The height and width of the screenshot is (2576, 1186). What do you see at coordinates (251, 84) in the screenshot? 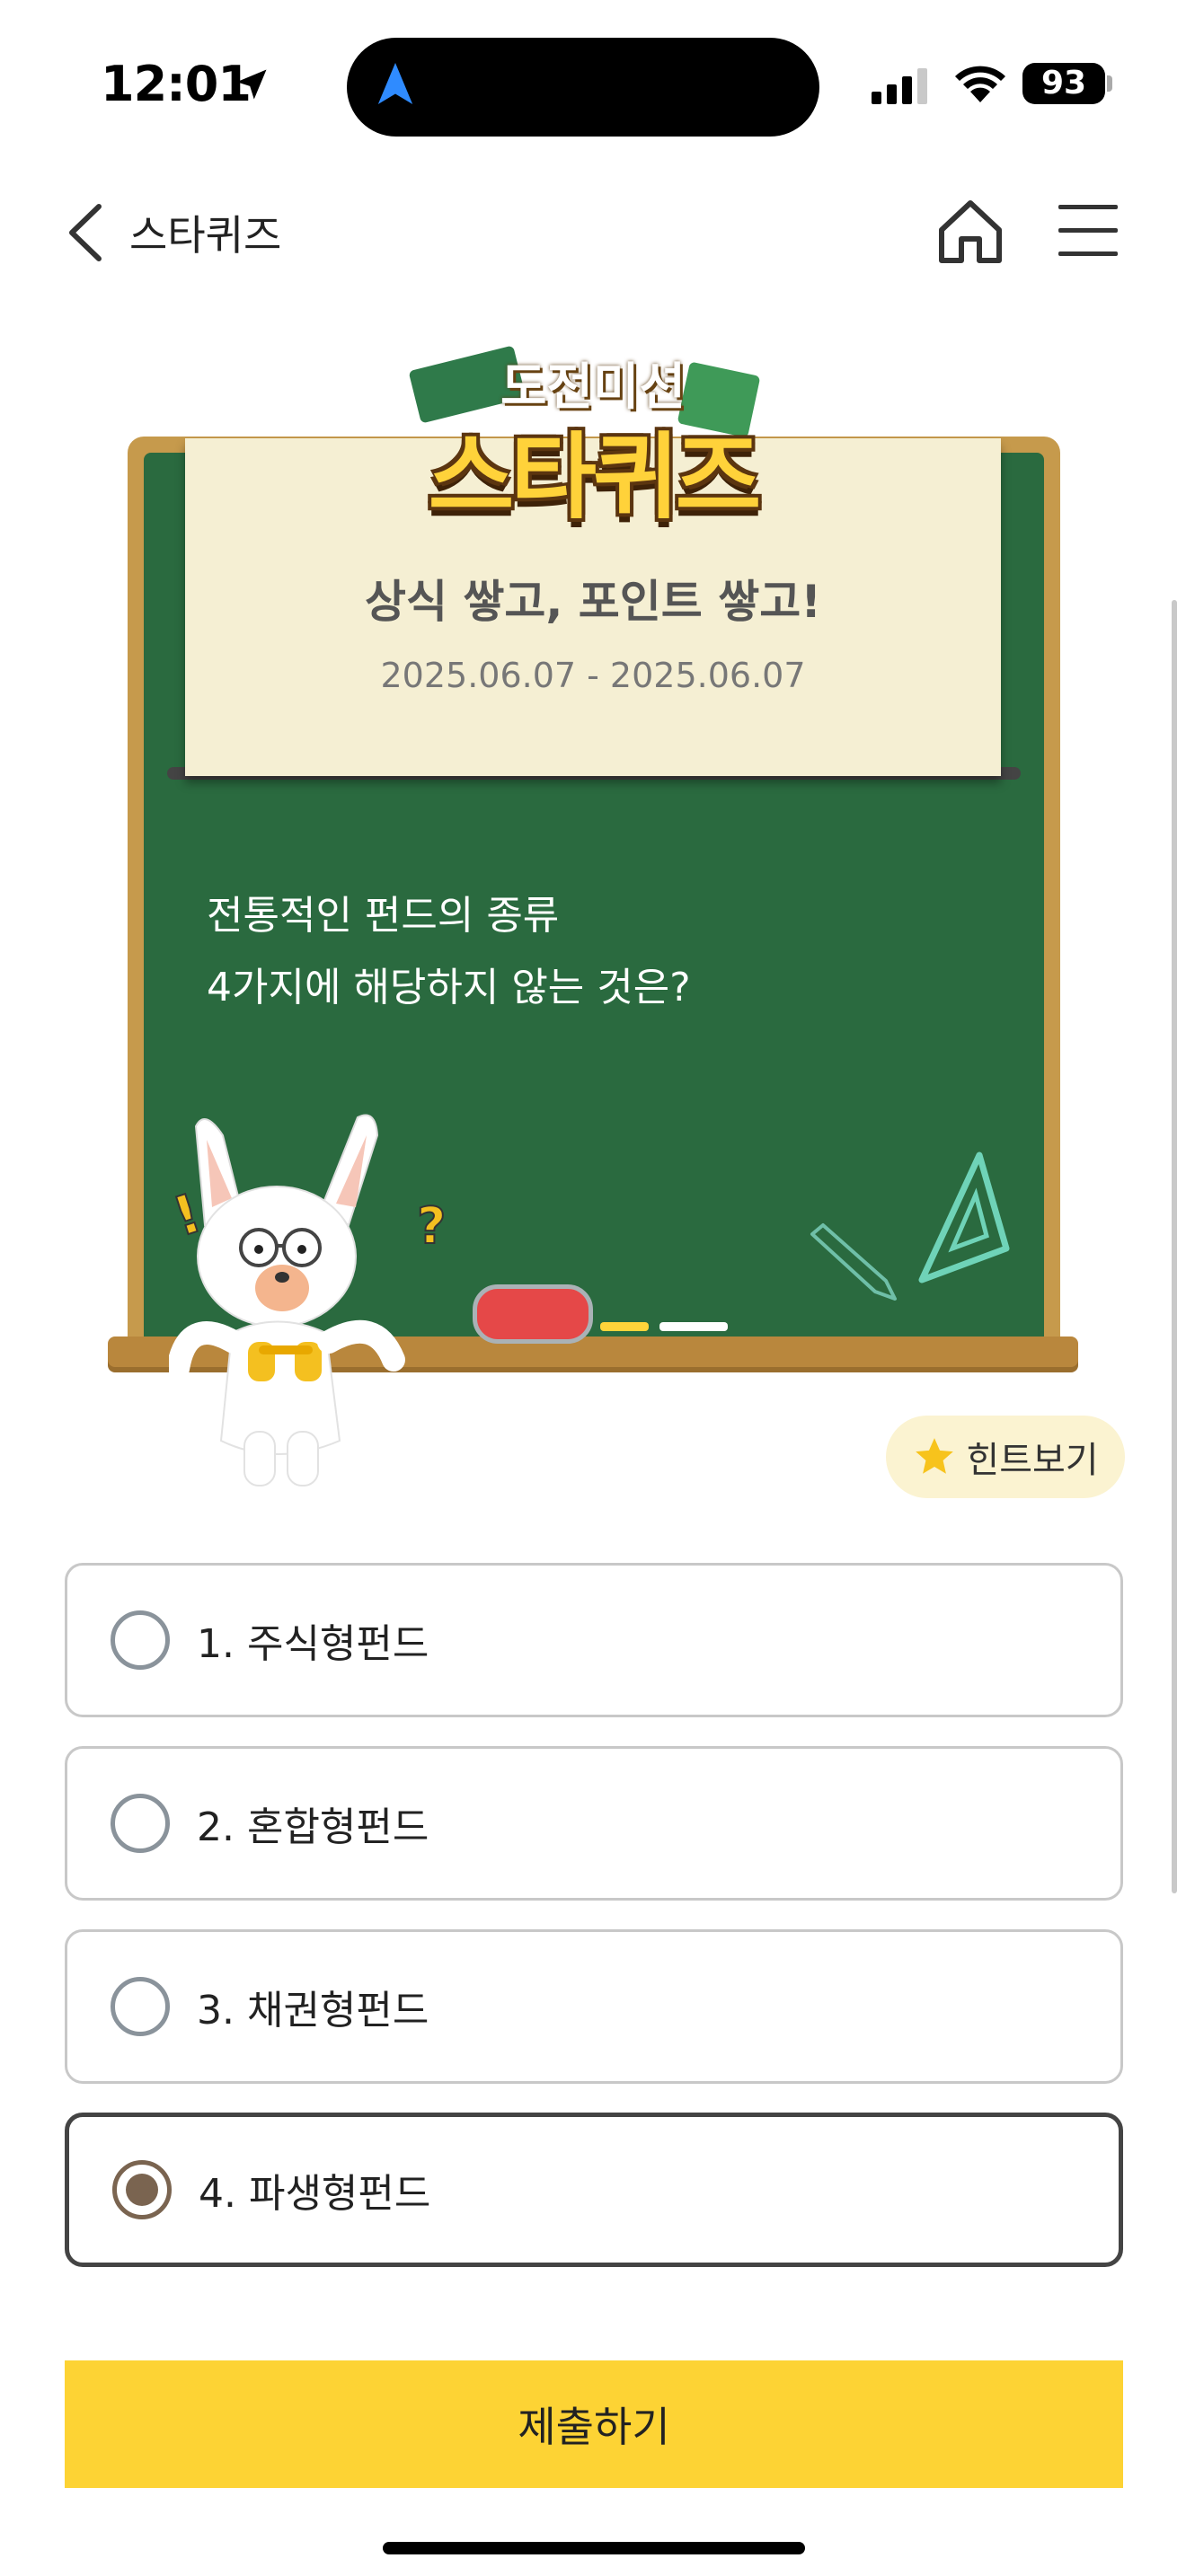
I see `location-arrow-icon` at bounding box center [251, 84].